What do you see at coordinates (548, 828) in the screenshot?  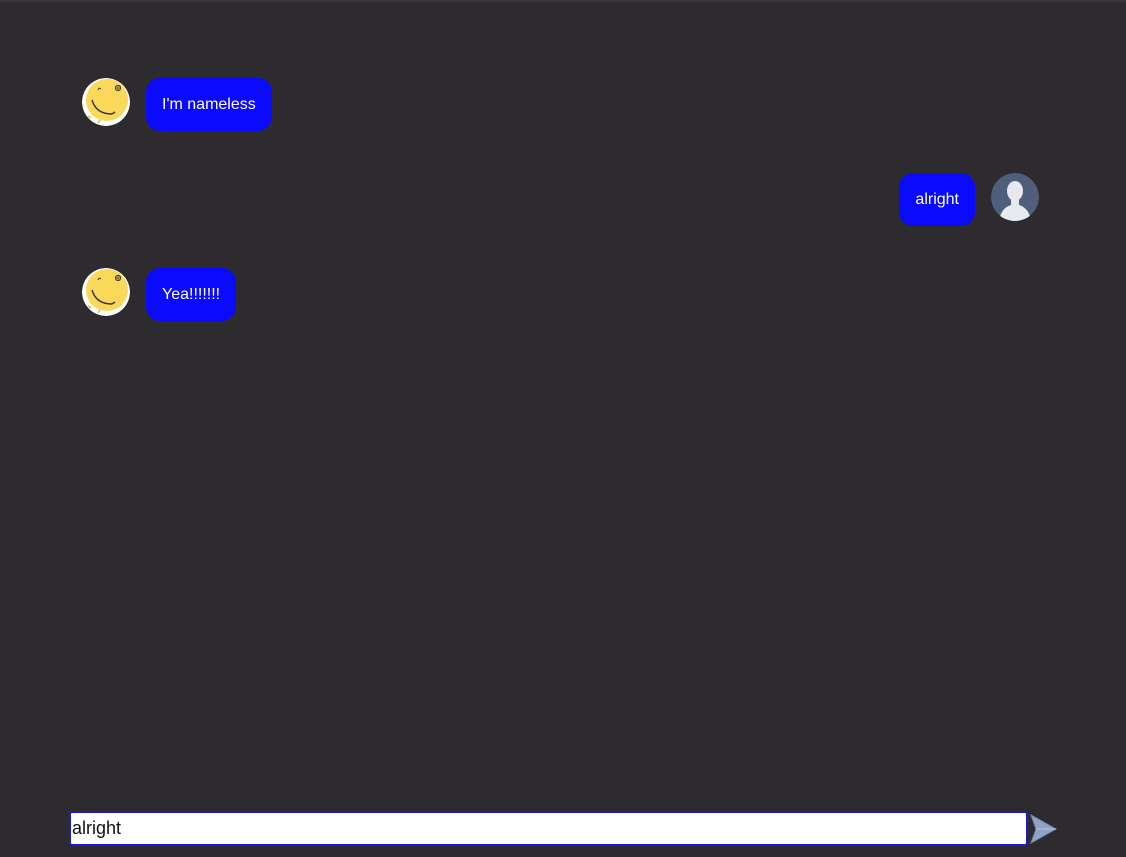 I see `message-input` at bounding box center [548, 828].